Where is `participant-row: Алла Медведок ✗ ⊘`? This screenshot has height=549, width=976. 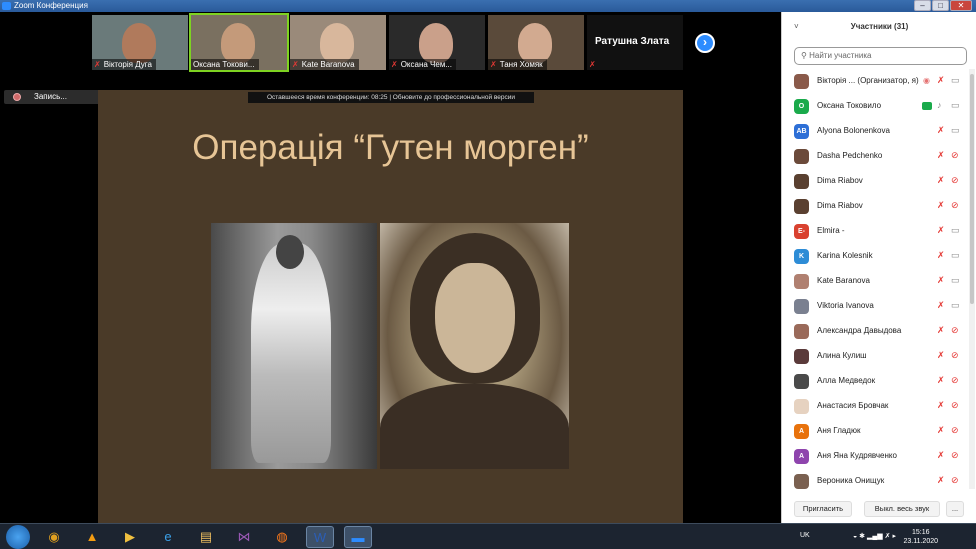
participant-row: Алла Медведок ✗ ⊘ is located at coordinates (875, 381).